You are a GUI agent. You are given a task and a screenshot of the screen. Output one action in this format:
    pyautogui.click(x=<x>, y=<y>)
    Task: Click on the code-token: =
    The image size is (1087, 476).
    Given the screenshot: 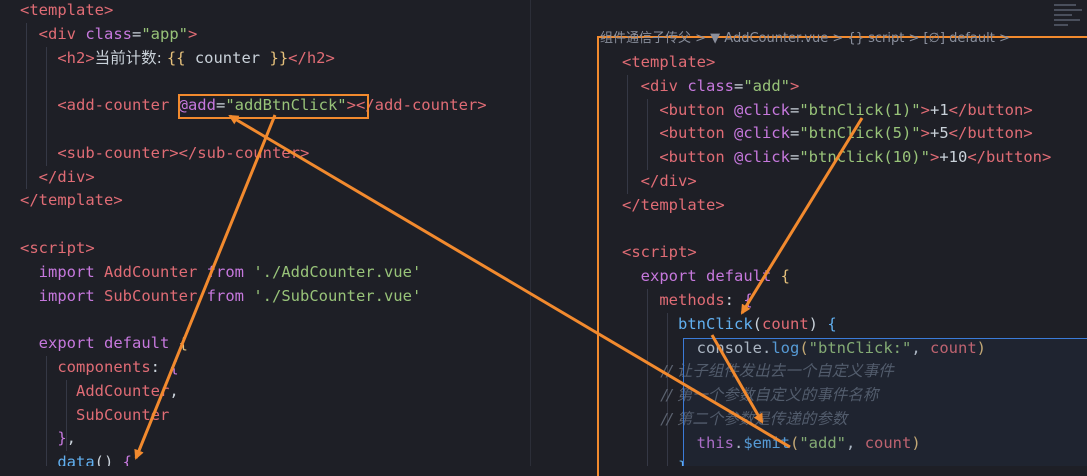 What is the action you would take?
    pyautogui.click(x=137, y=33)
    